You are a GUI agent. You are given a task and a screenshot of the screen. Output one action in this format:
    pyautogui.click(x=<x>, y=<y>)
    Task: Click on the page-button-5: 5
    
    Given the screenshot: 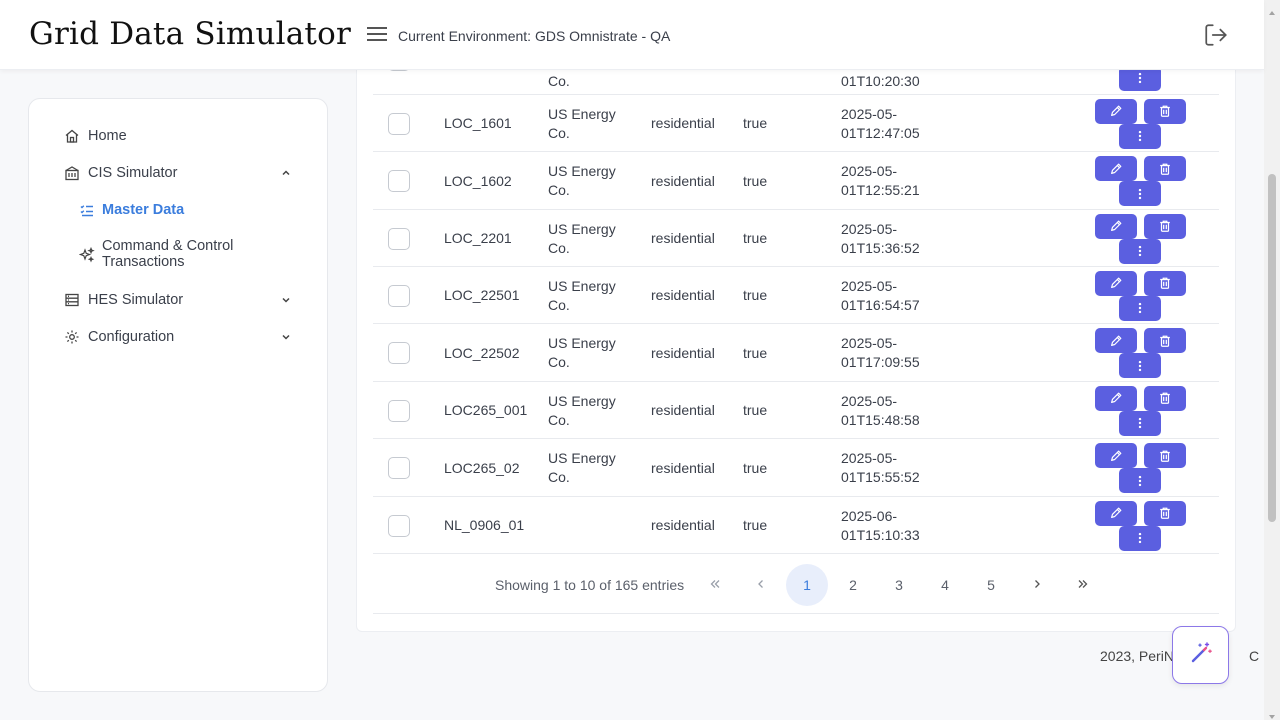 What is the action you would take?
    pyautogui.click(x=991, y=585)
    